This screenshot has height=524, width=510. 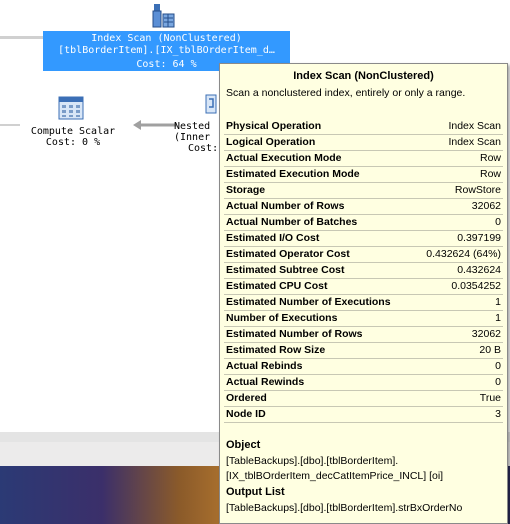 What do you see at coordinates (363, 318) in the screenshot?
I see `tooltip-property-row: Number of Executions 1` at bounding box center [363, 318].